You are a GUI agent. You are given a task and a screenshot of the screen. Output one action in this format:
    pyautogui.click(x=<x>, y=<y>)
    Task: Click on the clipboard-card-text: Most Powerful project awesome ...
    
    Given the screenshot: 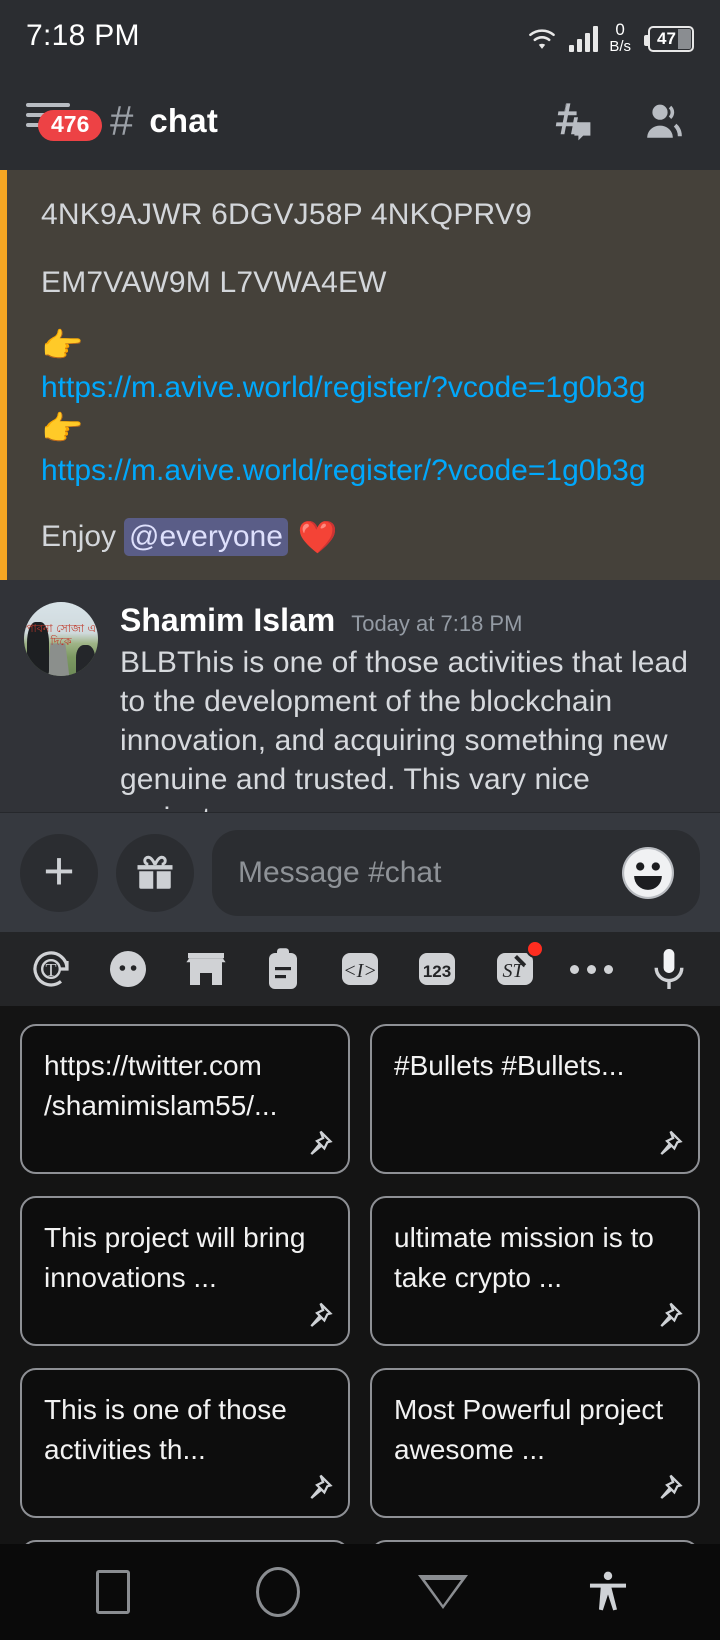 What is the action you would take?
    pyautogui.click(x=529, y=1429)
    